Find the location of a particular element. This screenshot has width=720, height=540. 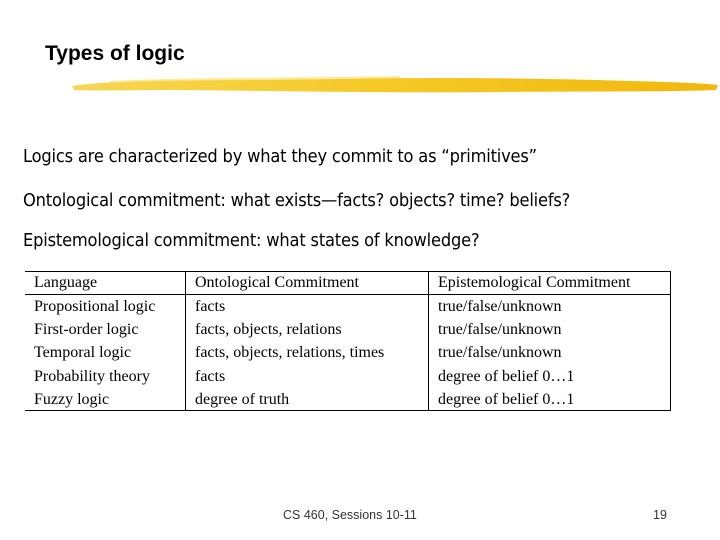

table-cell: Temporal logic is located at coordinates (83, 353).